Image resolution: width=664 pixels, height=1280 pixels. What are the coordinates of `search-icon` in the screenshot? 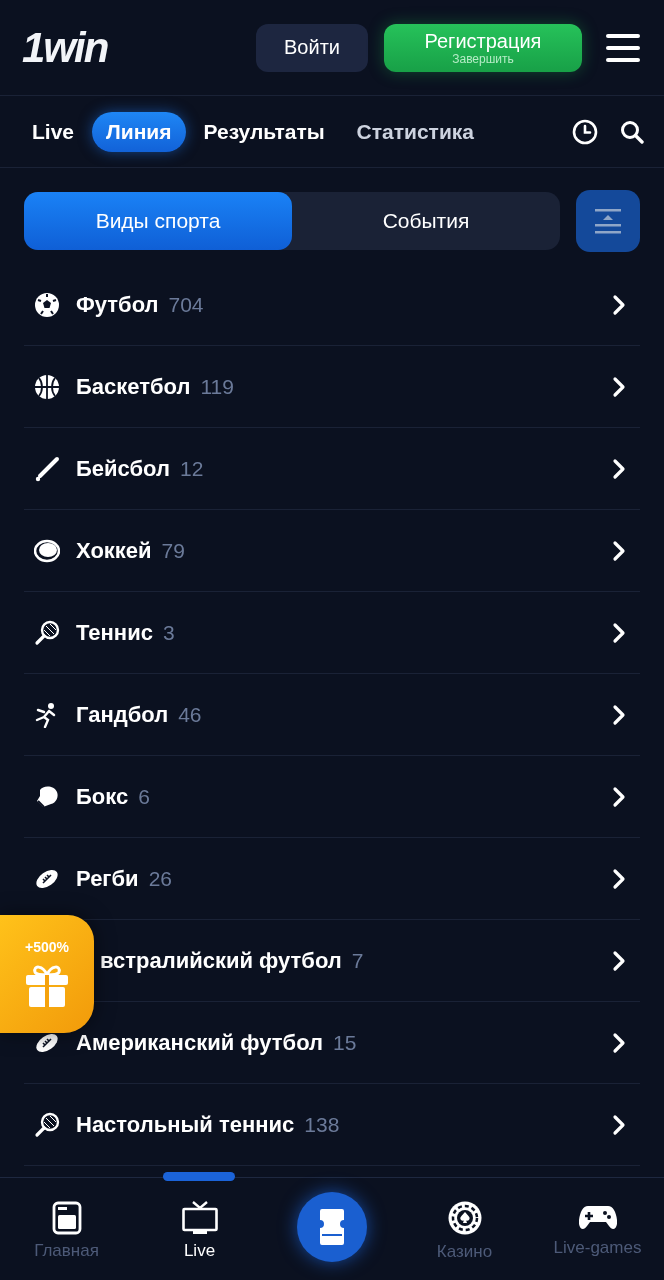 It's located at (632, 131).